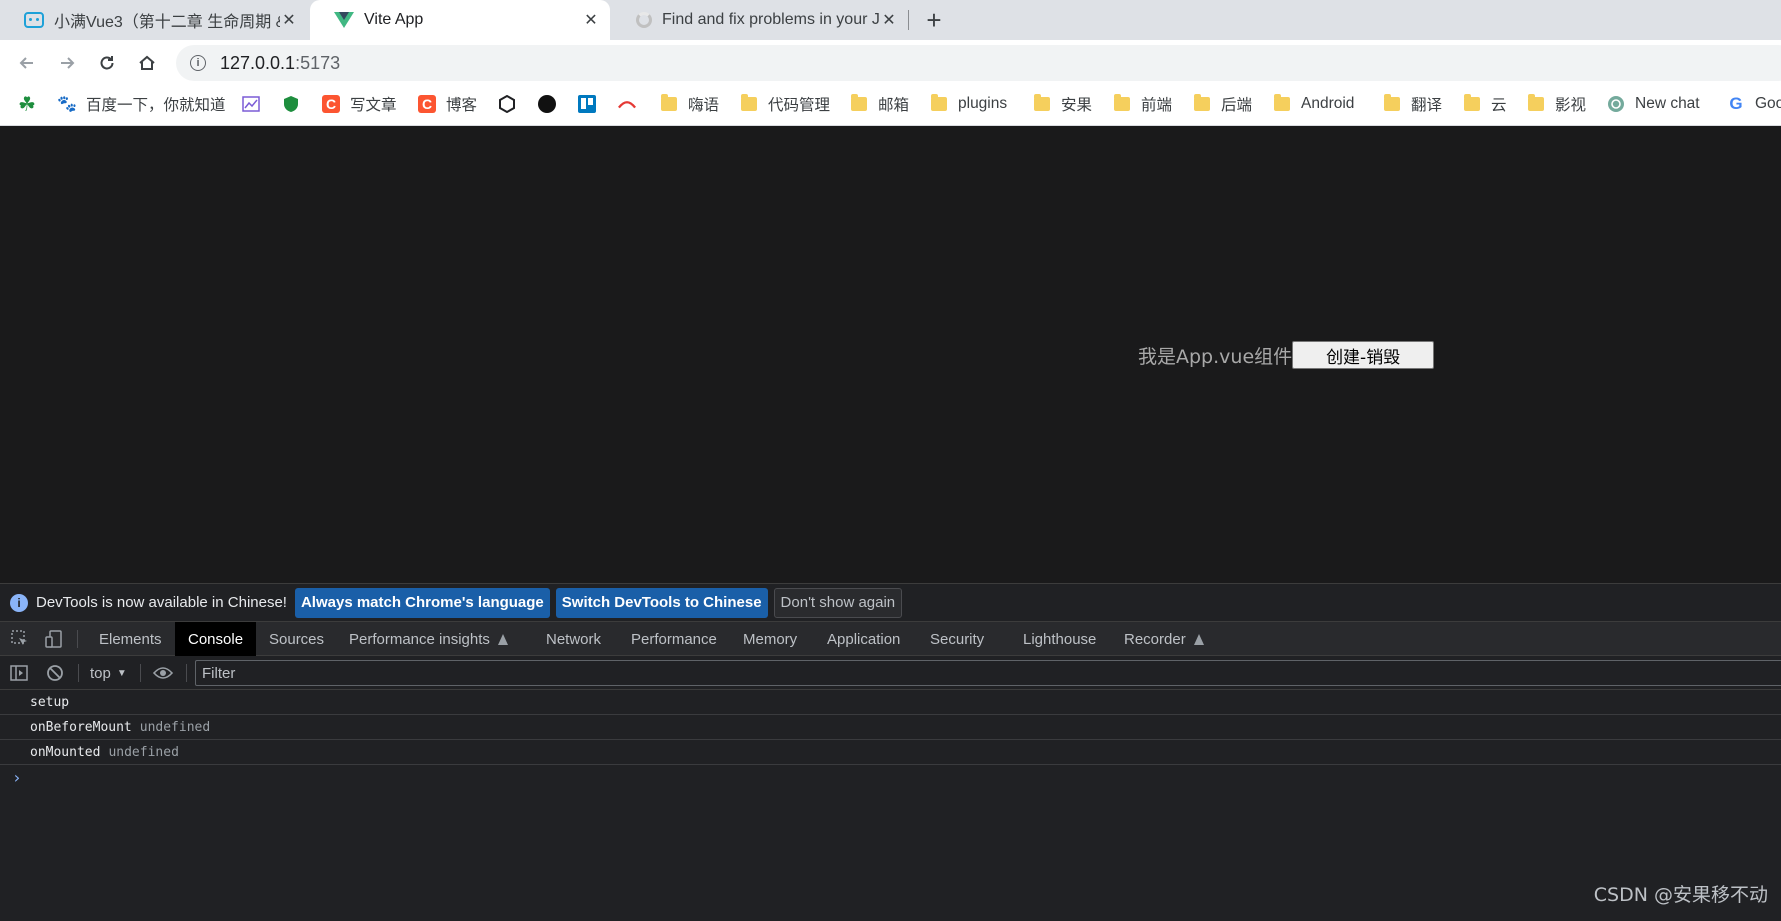  I want to click on bookmark-folder-video: 影视, so click(1556, 104).